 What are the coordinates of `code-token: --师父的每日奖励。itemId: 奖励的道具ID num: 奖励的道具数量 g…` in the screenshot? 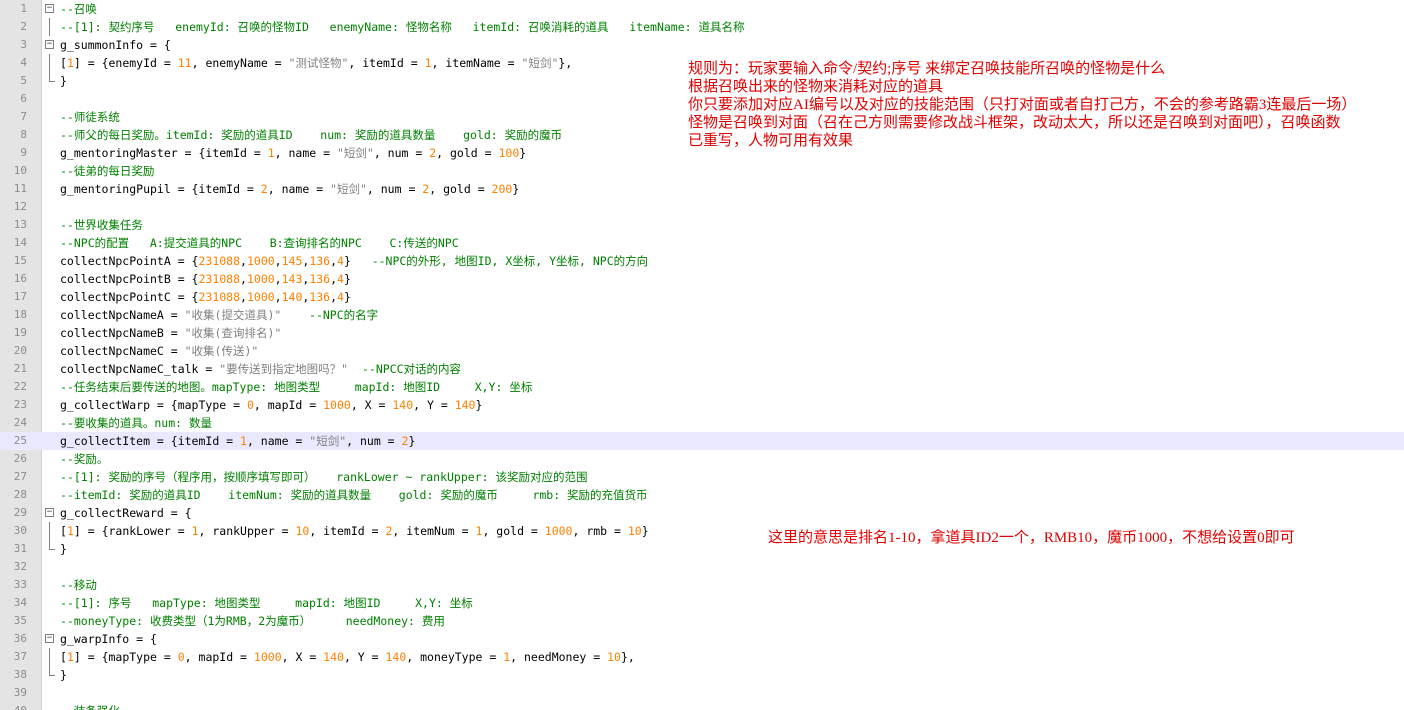 It's located at (311, 135).